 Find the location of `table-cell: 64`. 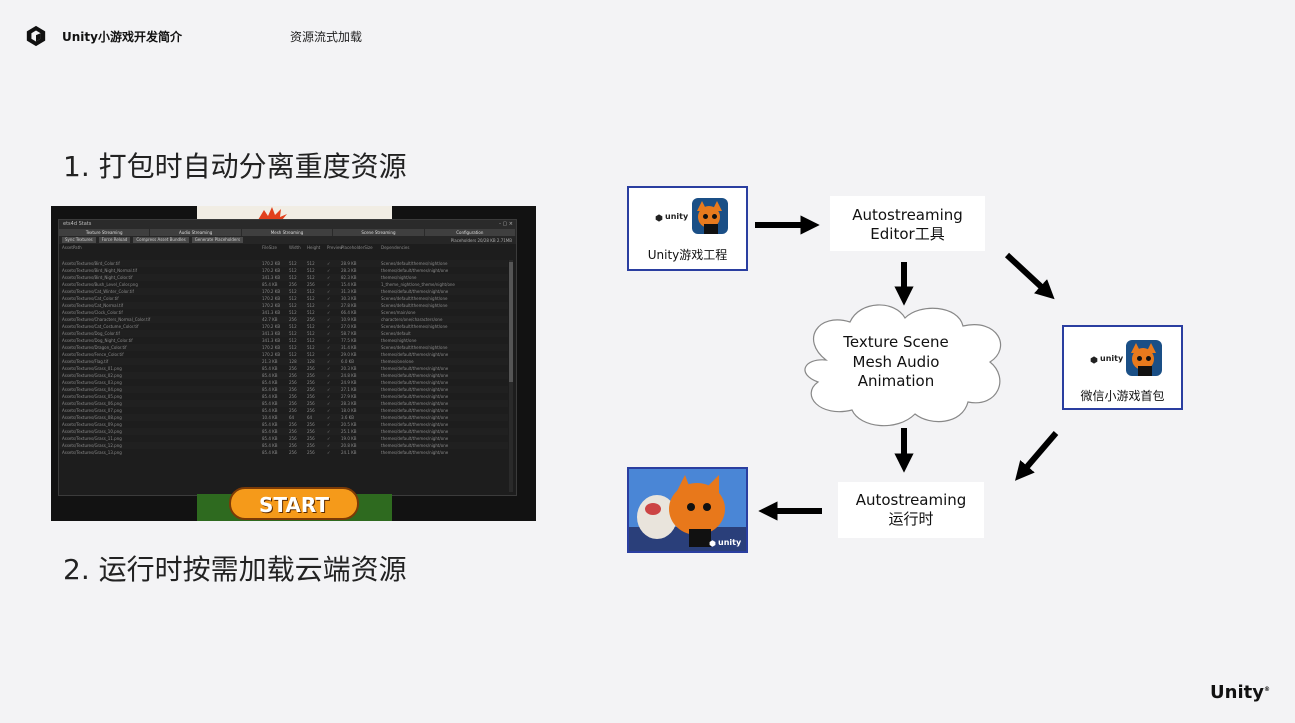

table-cell: 64 is located at coordinates (292, 417).